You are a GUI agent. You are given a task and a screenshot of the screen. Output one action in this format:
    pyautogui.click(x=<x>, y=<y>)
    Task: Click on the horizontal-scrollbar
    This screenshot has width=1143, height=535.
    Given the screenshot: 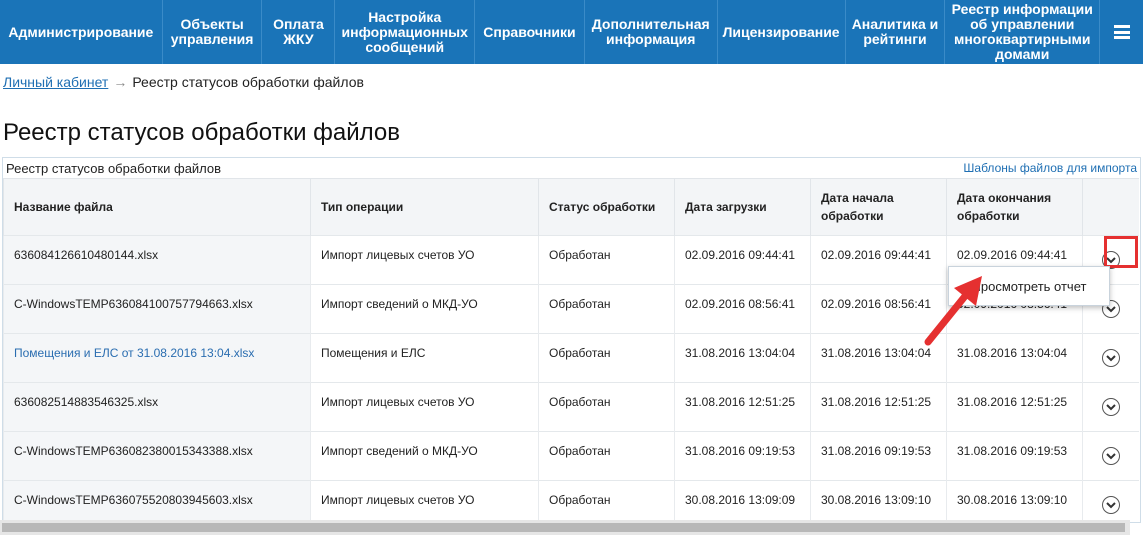 What is the action you would take?
    pyautogui.click(x=565, y=527)
    